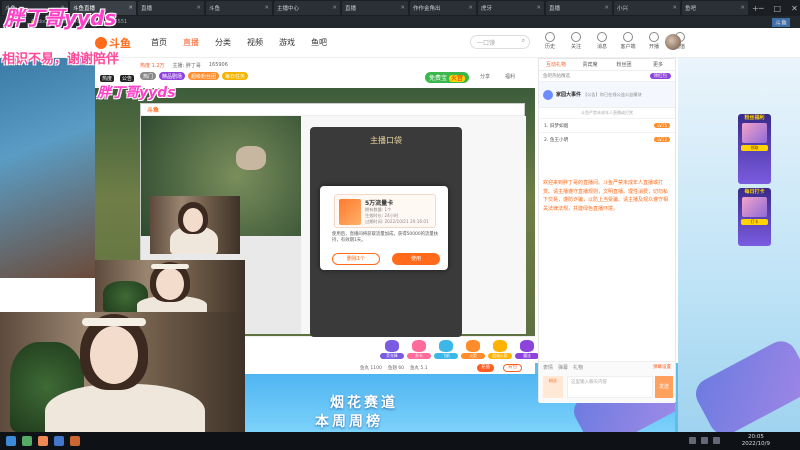 The image size is (800, 450). What do you see at coordinates (512, 368) in the screenshot?
I see `backpack-button: 背包` at bounding box center [512, 368].